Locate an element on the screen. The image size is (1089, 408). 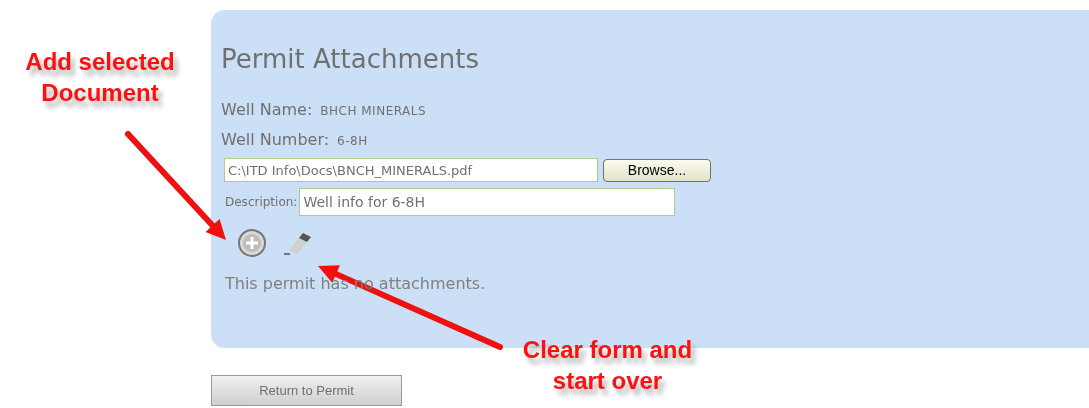
callout-text: Add selected Document is located at coordinates (100, 77).